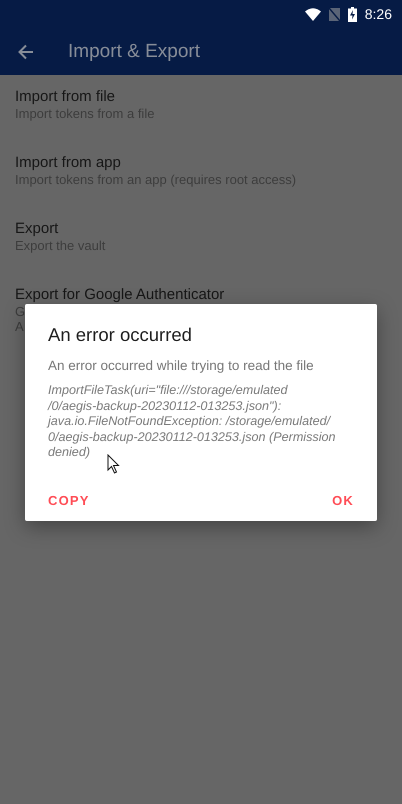 This screenshot has height=804, width=402. What do you see at coordinates (69, 500) in the screenshot?
I see `dialog-button: COPY` at bounding box center [69, 500].